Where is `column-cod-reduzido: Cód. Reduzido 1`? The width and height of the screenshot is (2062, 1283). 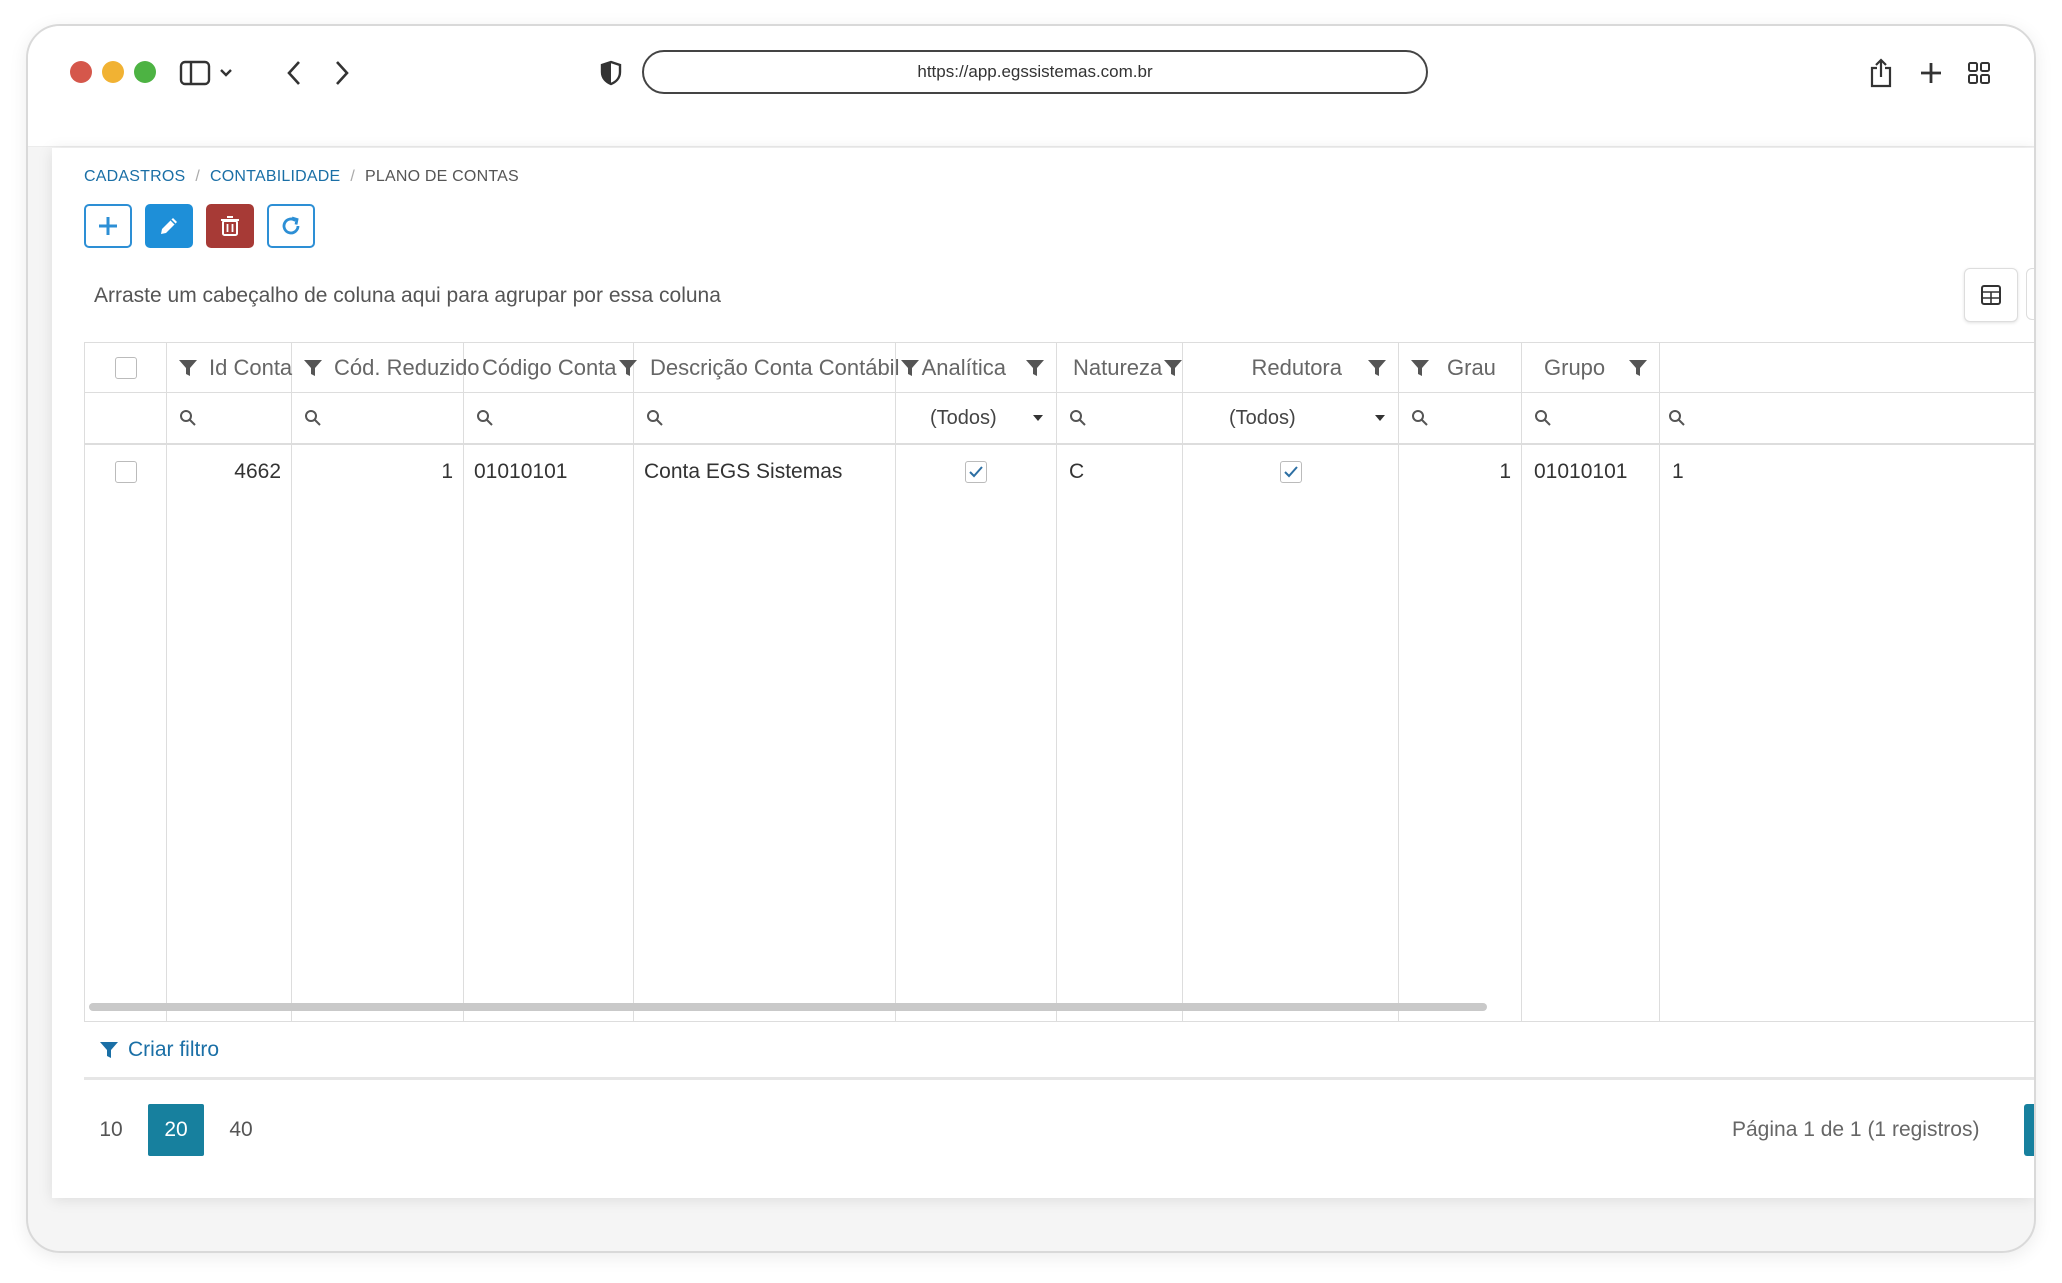 column-cod-reduzido: Cód. Reduzido 1 is located at coordinates (386, 682).